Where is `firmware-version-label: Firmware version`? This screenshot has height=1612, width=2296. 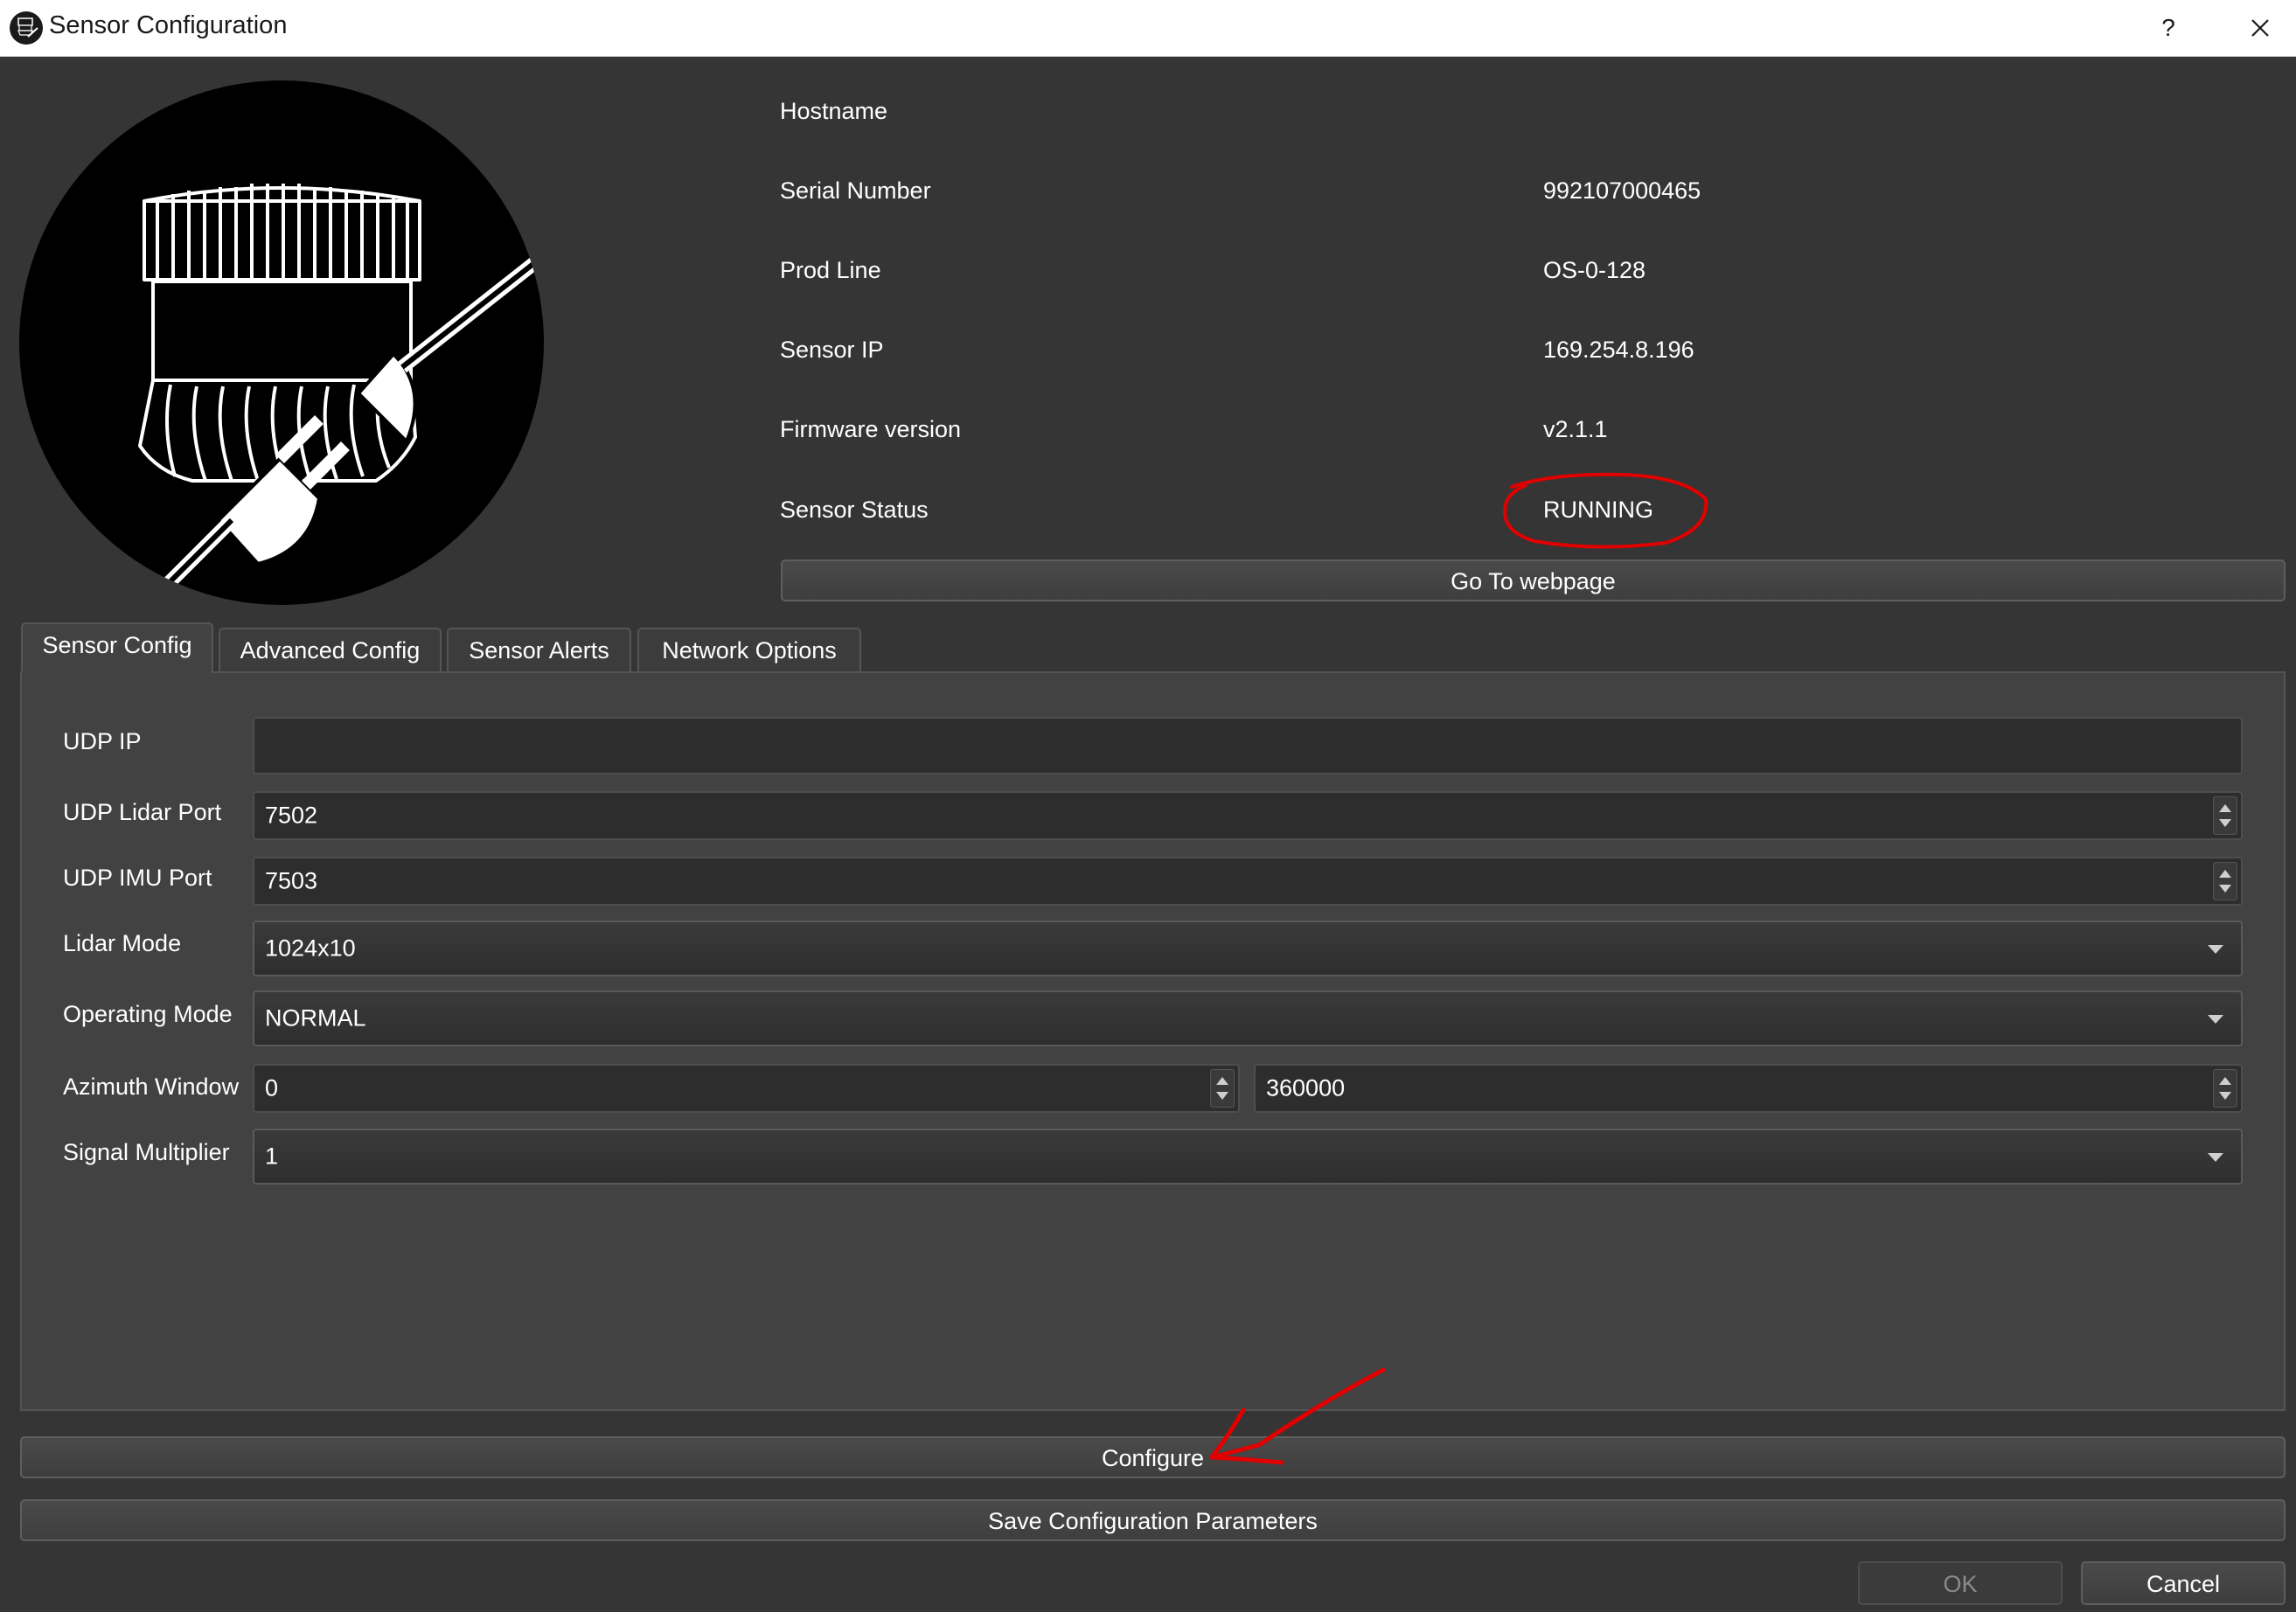 firmware-version-label: Firmware version is located at coordinates (871, 429).